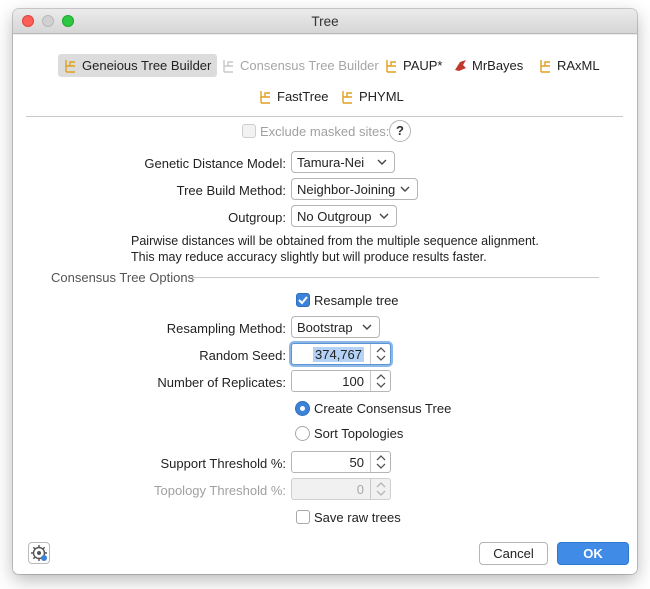 Image resolution: width=650 pixels, height=589 pixels. Describe the element at coordinates (338, 354) in the screenshot. I see `spinner-value: 374,767` at that location.